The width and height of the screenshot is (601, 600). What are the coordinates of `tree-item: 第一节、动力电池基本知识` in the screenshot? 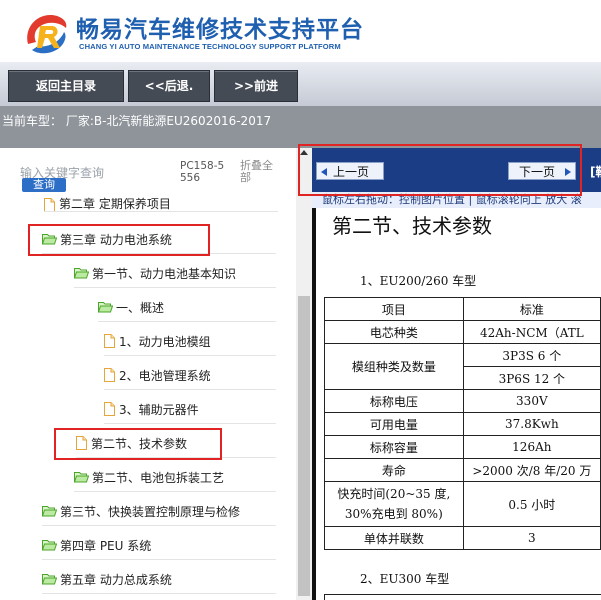 It's located at (175, 273).